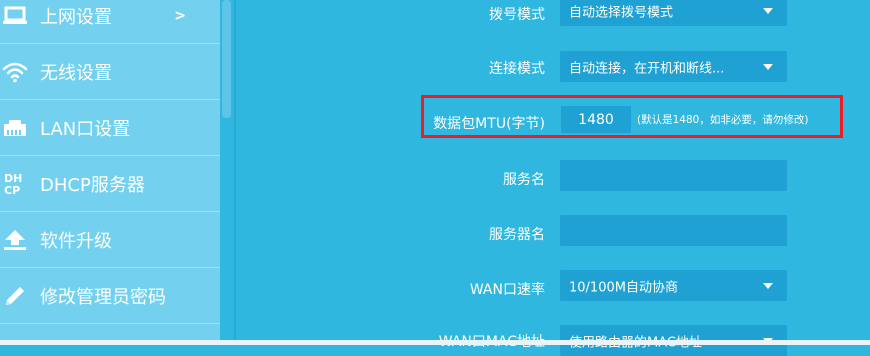  Describe the element at coordinates (180, 16) in the screenshot. I see `chevron-right-icon: >` at that location.